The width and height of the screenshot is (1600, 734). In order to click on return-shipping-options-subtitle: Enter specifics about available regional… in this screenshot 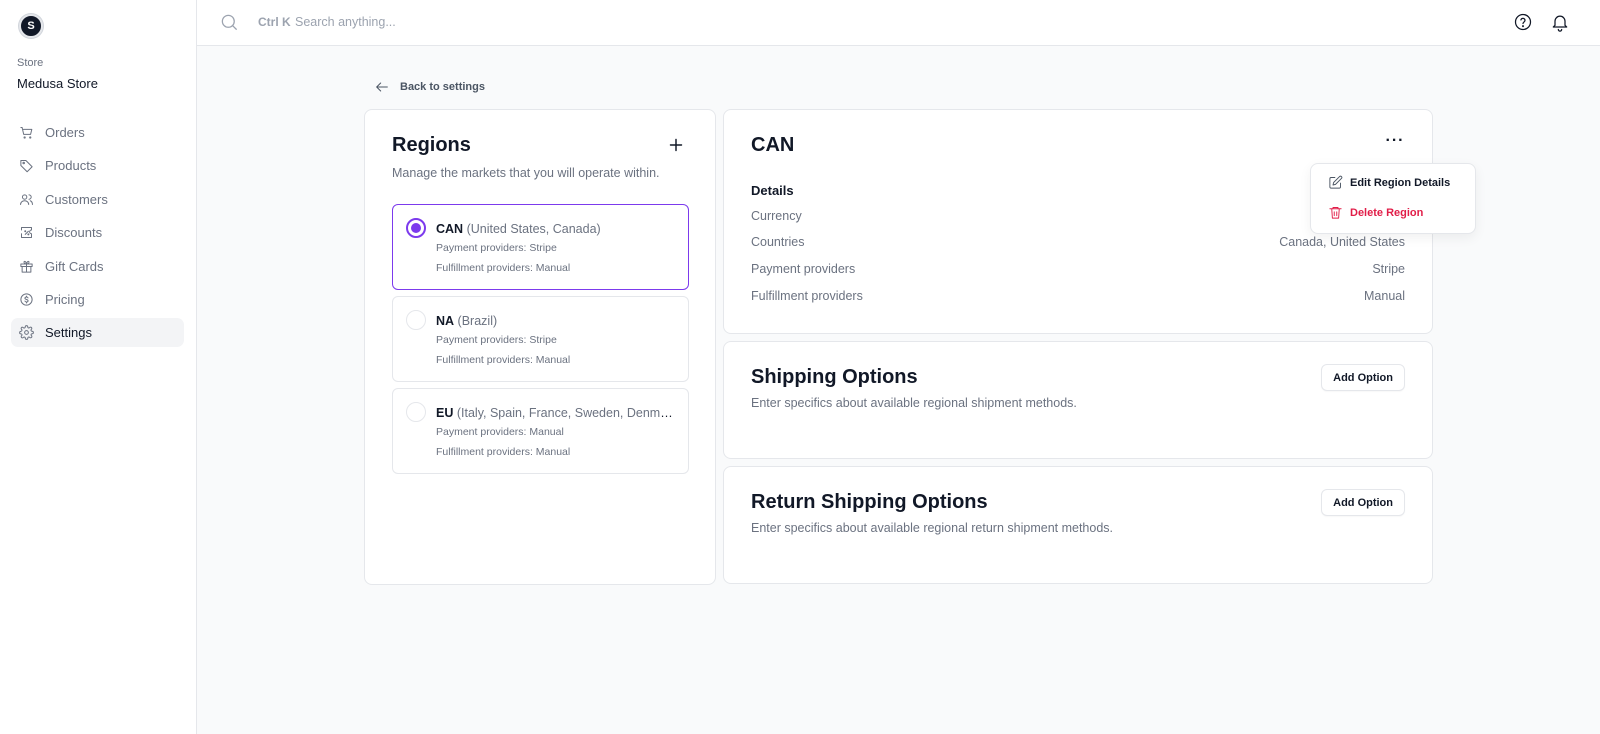, I will do `click(932, 528)`.